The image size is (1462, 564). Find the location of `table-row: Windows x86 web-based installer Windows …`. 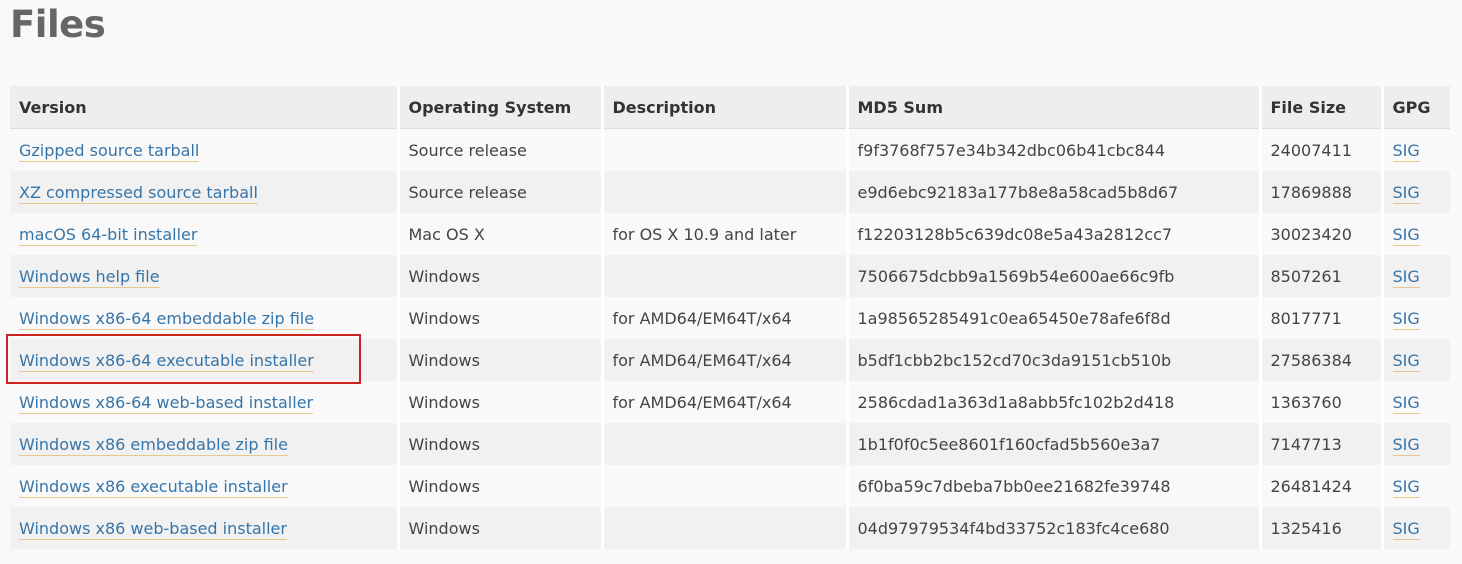

table-row: Windows x86 web-based installer Windows … is located at coordinates (730, 528).